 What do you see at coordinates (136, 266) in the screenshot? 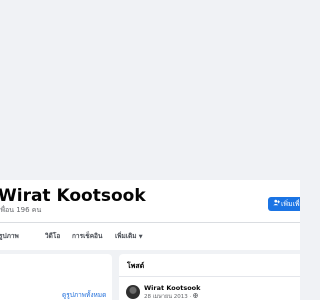
I see `posts-heading: โพสต์` at bounding box center [136, 266].